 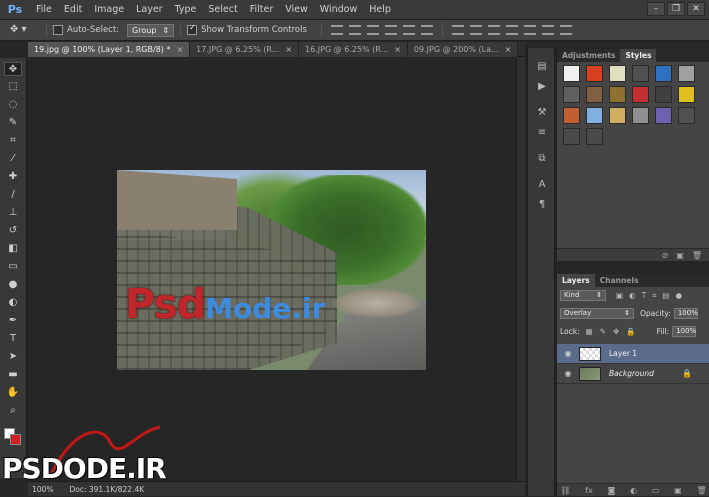 I want to click on move-tool-preset-icon: ✥ ▾, so click(x=25, y=30).